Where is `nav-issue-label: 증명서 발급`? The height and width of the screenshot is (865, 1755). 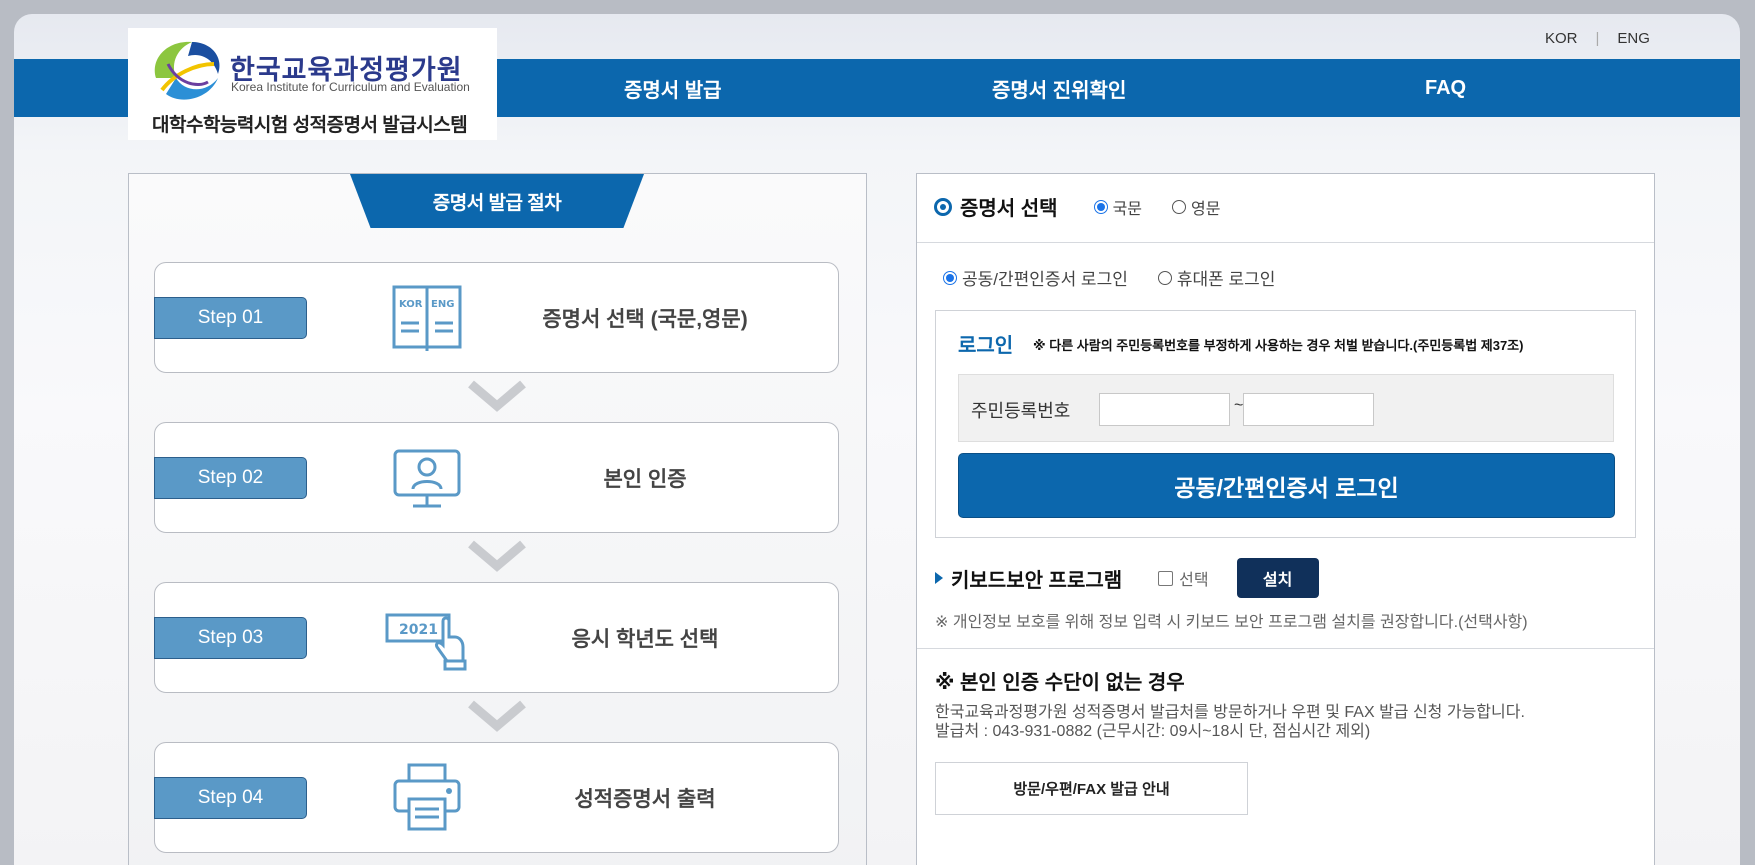 nav-issue-label: 증명서 발급 is located at coordinates (673, 88).